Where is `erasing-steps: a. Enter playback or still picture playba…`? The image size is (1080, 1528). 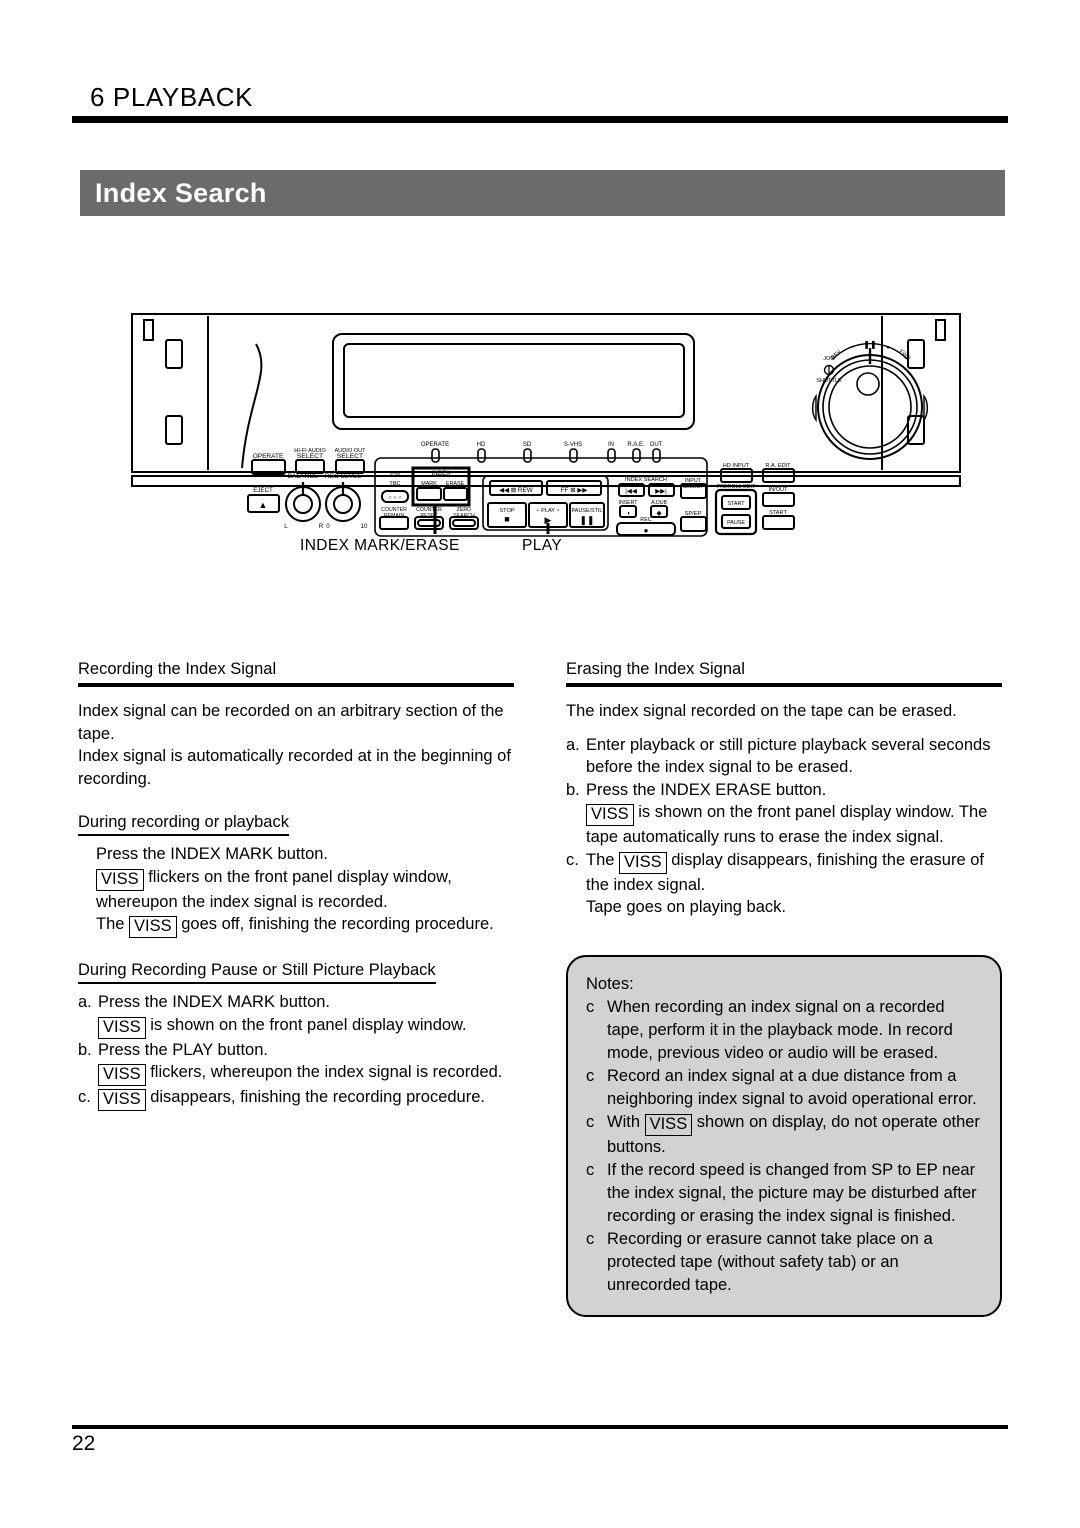 erasing-steps: a. Enter playback or still picture playba… is located at coordinates (784, 826).